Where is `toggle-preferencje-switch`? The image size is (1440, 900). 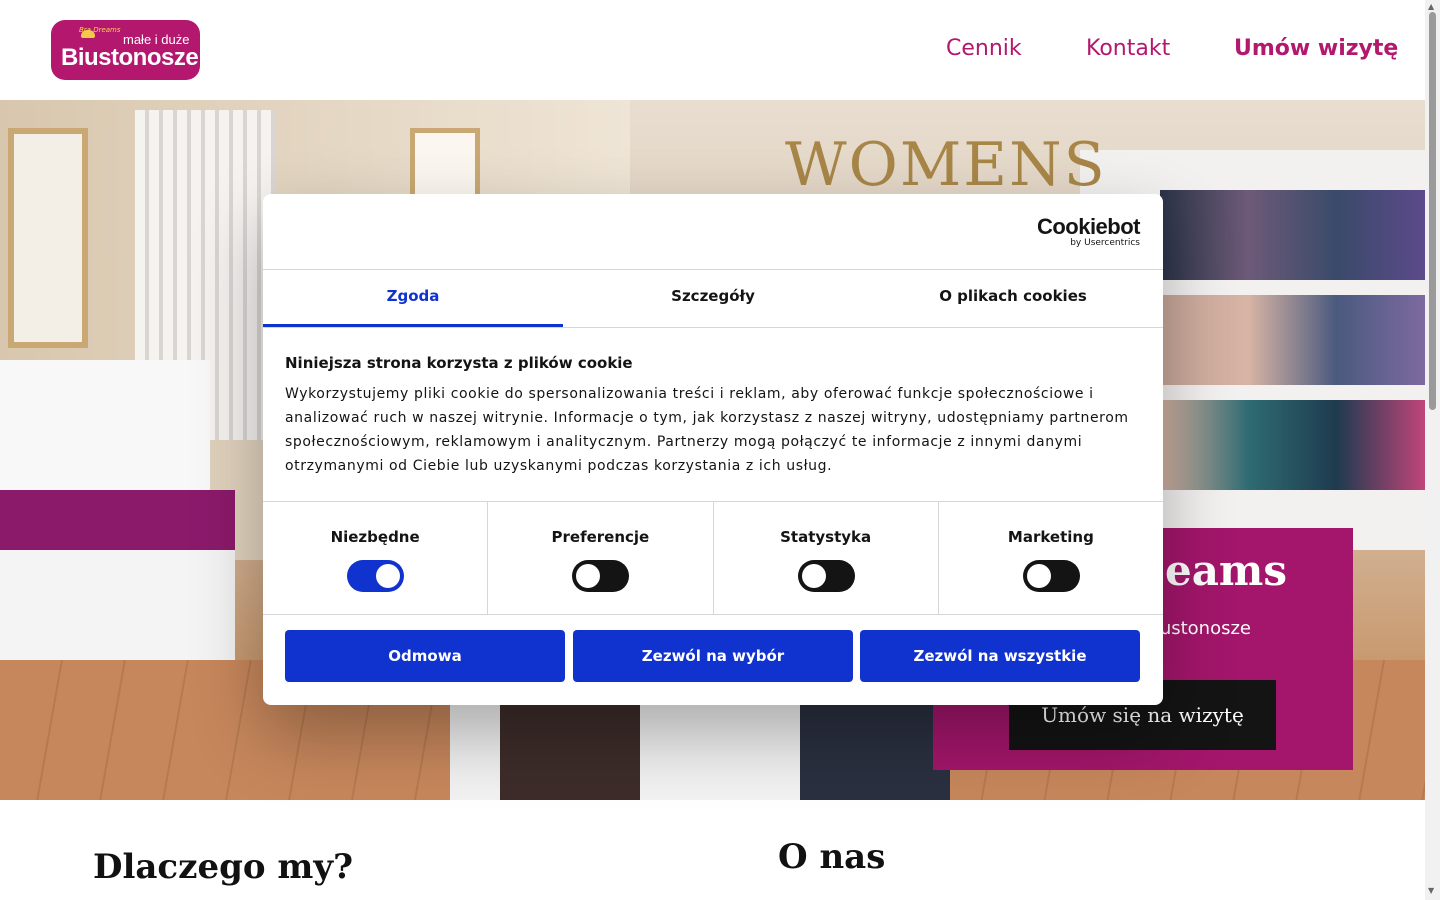
toggle-preferencje-switch is located at coordinates (601, 576).